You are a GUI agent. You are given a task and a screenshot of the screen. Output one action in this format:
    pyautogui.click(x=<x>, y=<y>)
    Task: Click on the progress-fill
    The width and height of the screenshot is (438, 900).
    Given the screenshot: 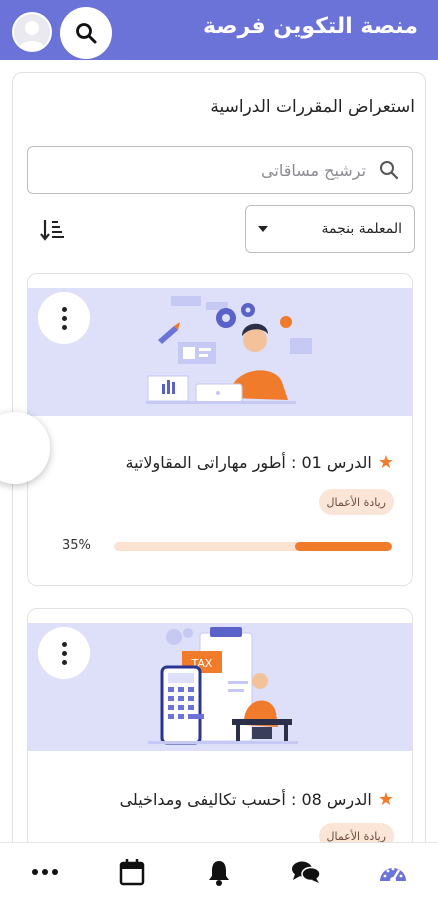 What is the action you would take?
    pyautogui.click(x=343, y=546)
    